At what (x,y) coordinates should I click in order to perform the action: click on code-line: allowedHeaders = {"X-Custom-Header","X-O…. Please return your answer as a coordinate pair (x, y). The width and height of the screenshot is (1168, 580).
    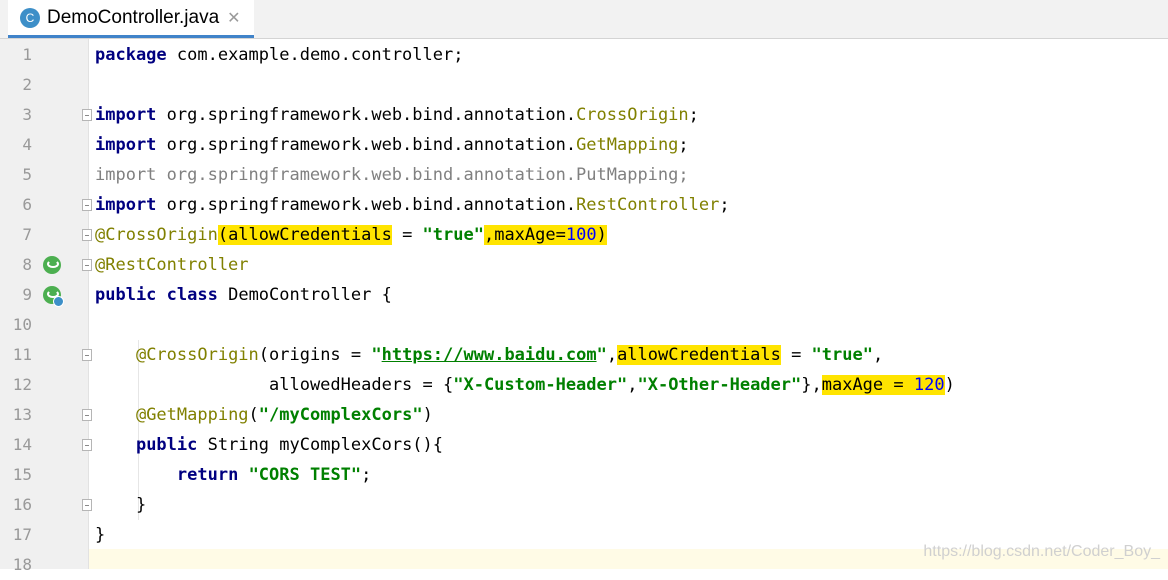
    Looking at the image, I should click on (612, 385).